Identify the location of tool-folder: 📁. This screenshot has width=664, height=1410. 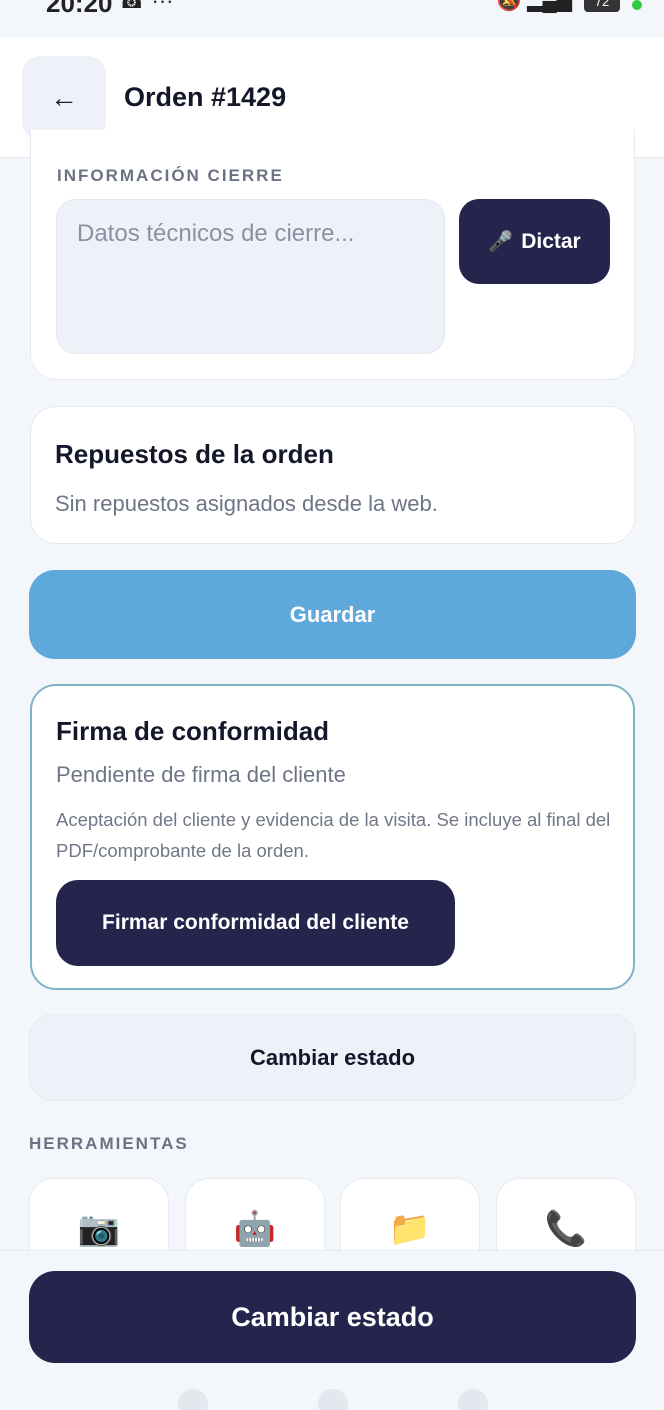
(410, 1214).